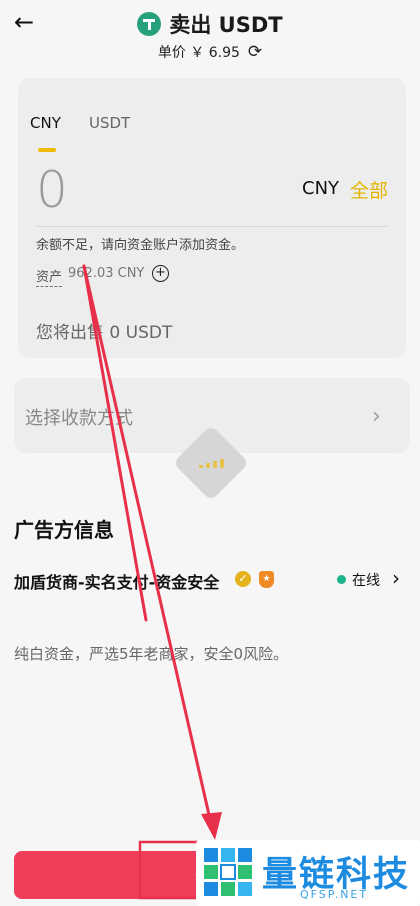  Describe the element at coordinates (151, 654) in the screenshot. I see `advertiser-description: 纯白资金，严选5年老商家，安全0风险。` at that location.